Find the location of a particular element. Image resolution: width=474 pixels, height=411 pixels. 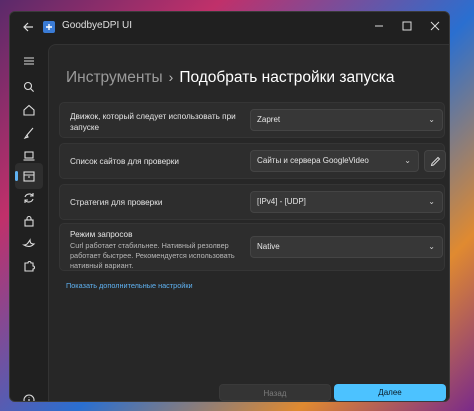

request-mode-select: Native ⌄ is located at coordinates (346, 247).